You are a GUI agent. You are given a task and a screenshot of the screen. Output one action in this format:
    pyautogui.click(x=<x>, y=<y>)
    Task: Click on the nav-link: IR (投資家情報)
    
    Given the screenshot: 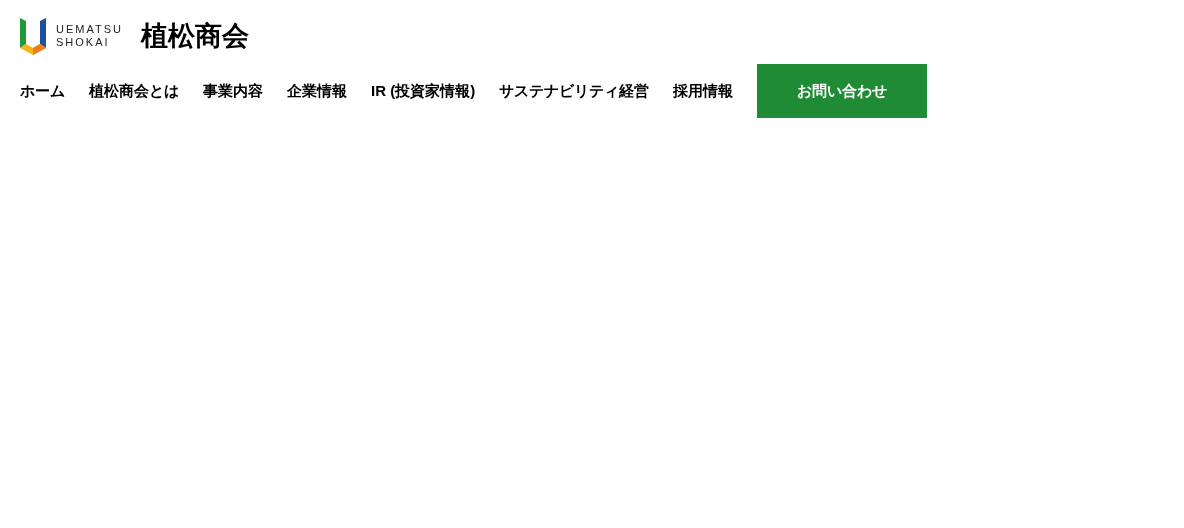 What is the action you would take?
    pyautogui.click(x=423, y=91)
    